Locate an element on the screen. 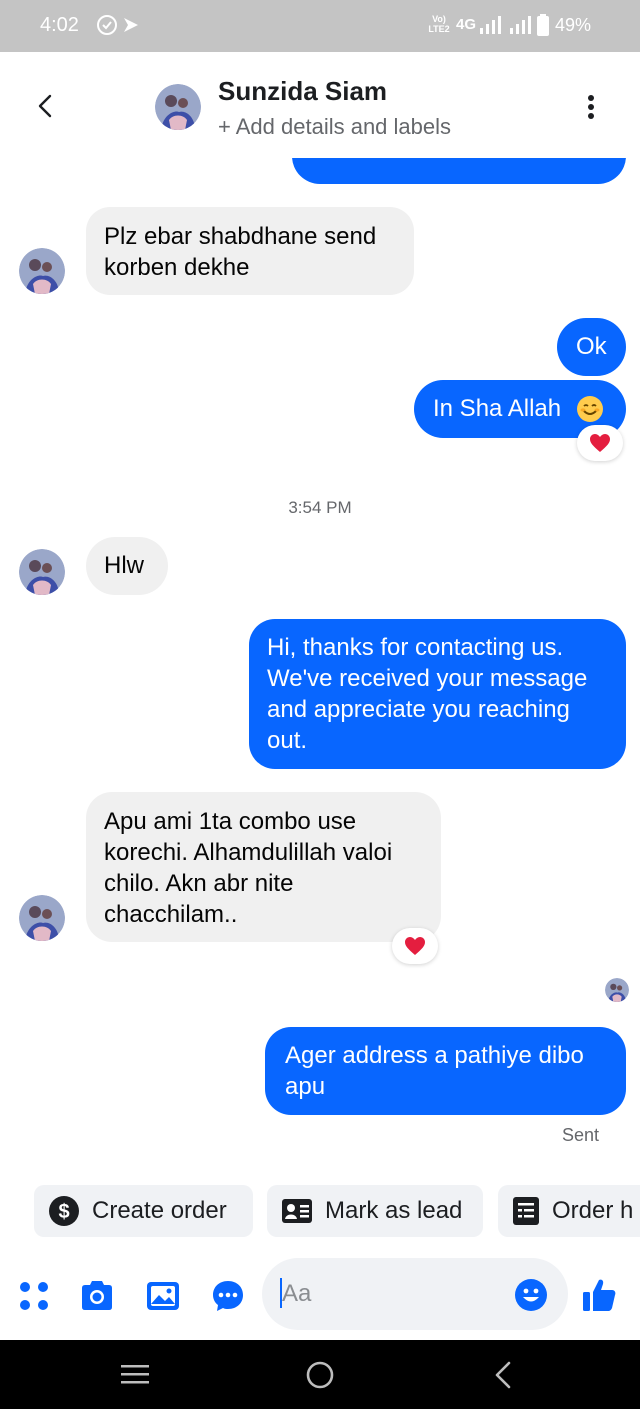 This screenshot has width=640, height=1409. contact-name: Sunzida Siam is located at coordinates (302, 91).